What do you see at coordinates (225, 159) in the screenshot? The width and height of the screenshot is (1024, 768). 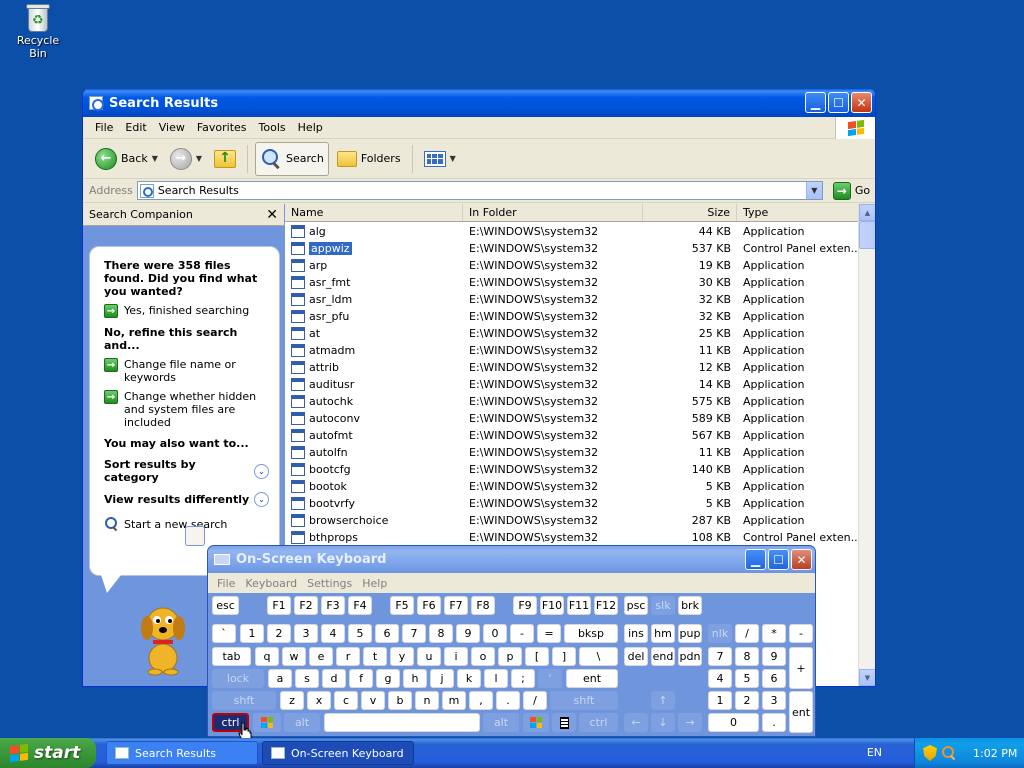 I see `up-folder-button: ↑` at bounding box center [225, 159].